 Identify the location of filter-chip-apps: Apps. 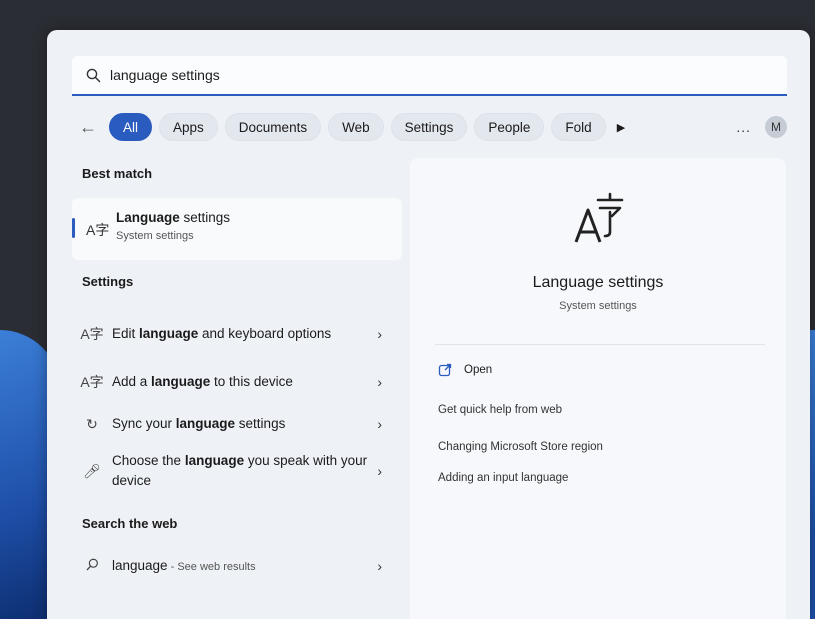
(188, 127).